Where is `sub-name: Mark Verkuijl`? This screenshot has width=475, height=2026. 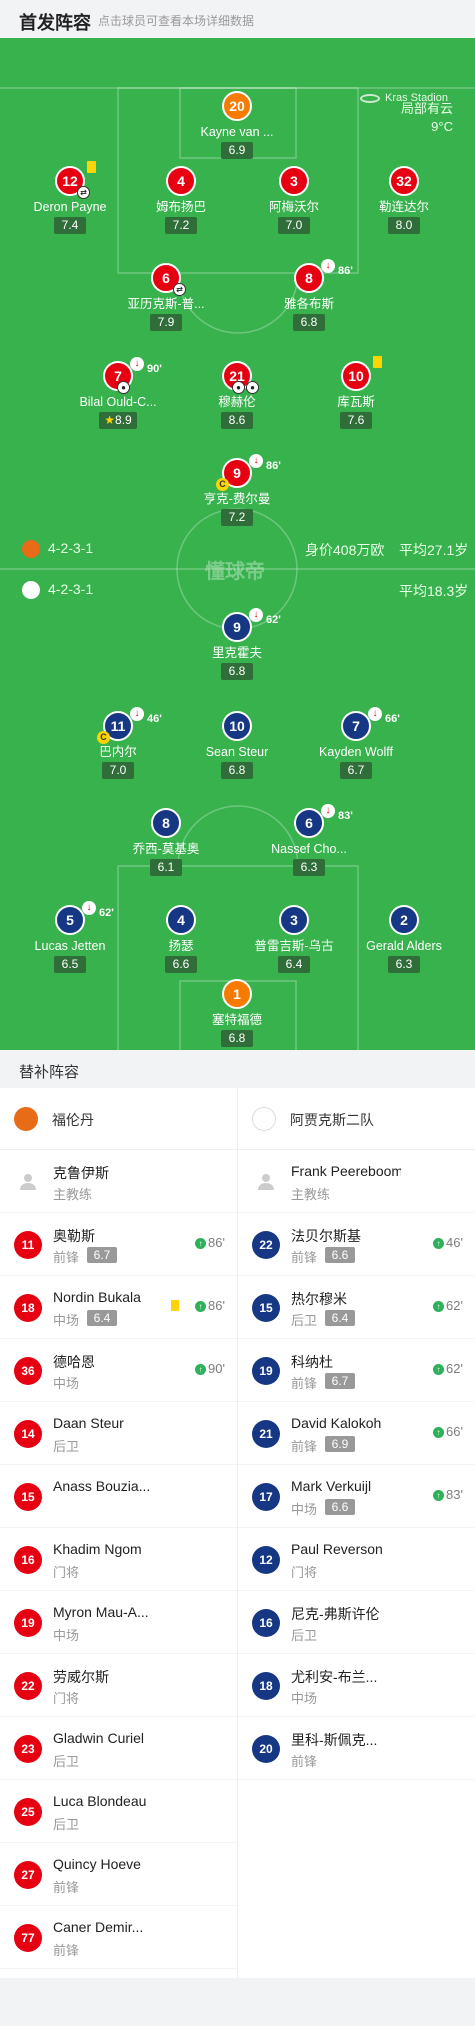 sub-name: Mark Verkuijl is located at coordinates (331, 1486).